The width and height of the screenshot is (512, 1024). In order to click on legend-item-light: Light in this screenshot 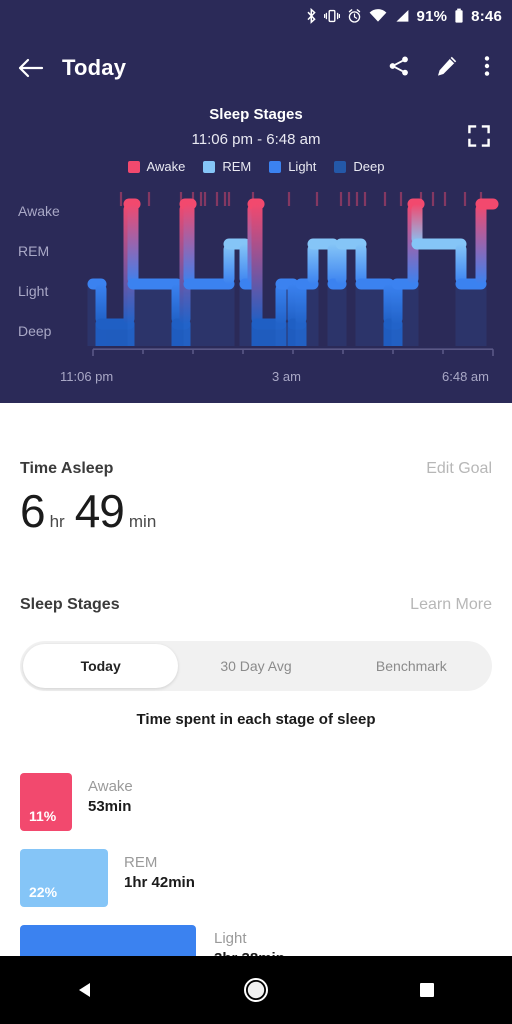, I will do `click(292, 166)`.